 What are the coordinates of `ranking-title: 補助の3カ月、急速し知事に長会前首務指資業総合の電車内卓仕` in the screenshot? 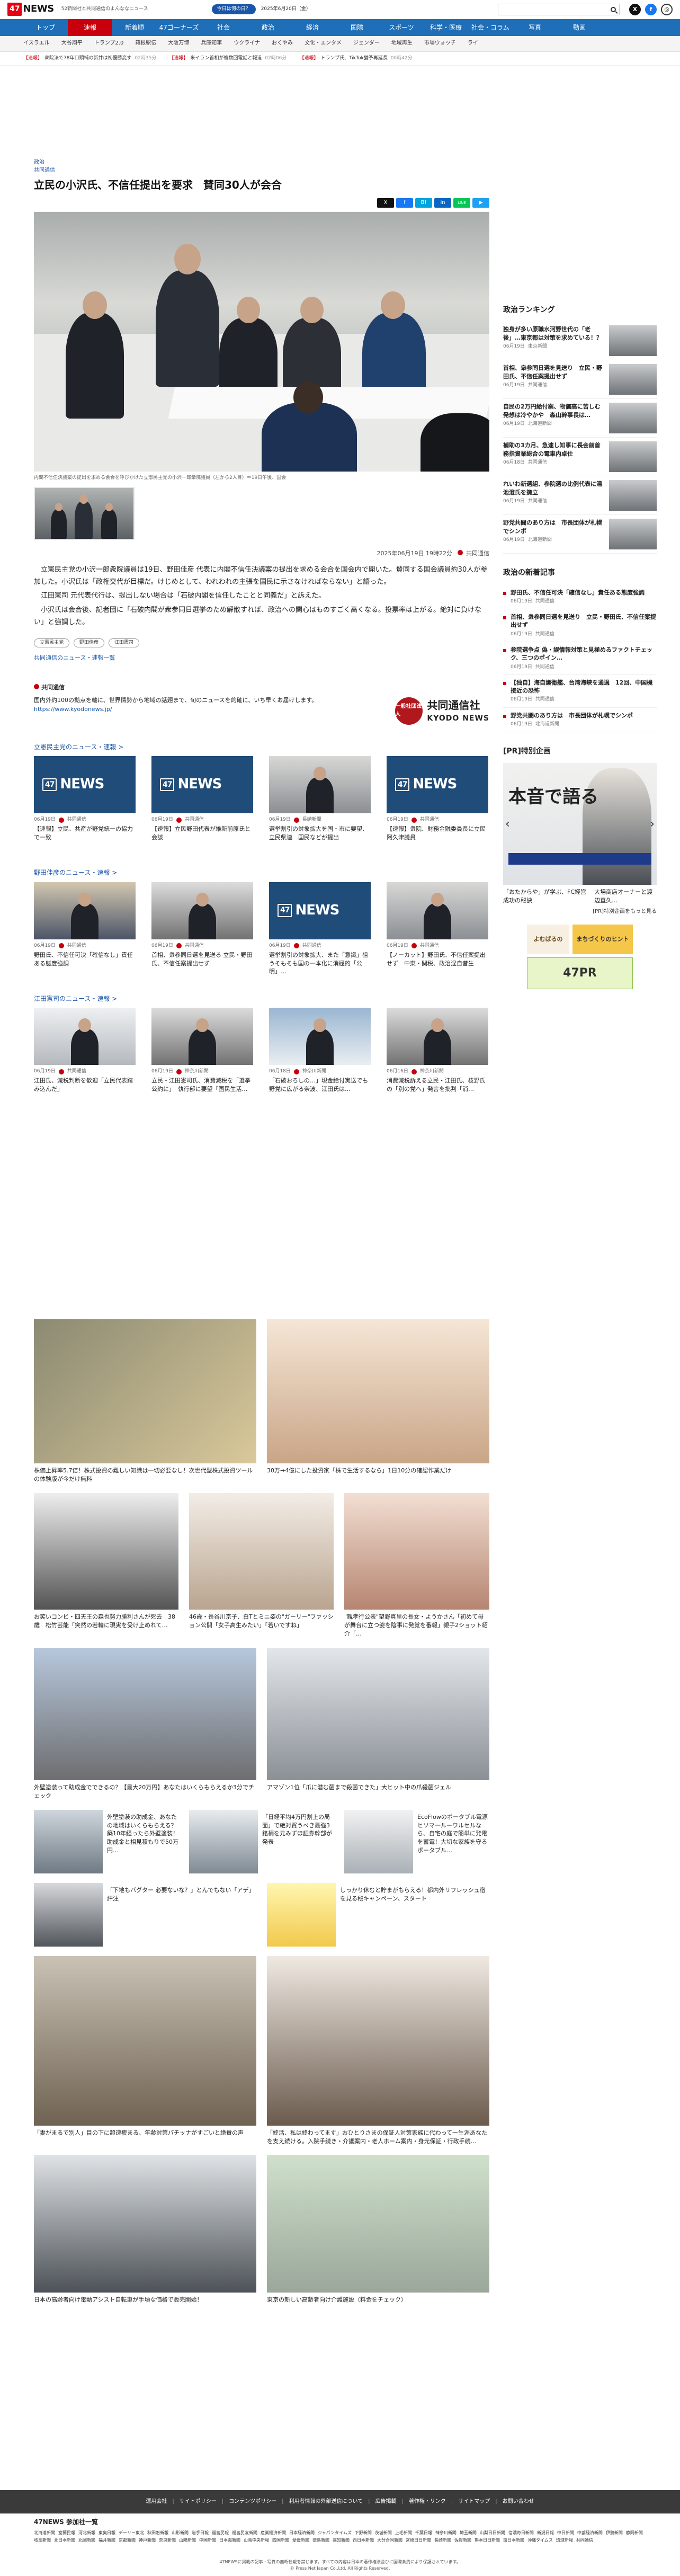 It's located at (554, 450).